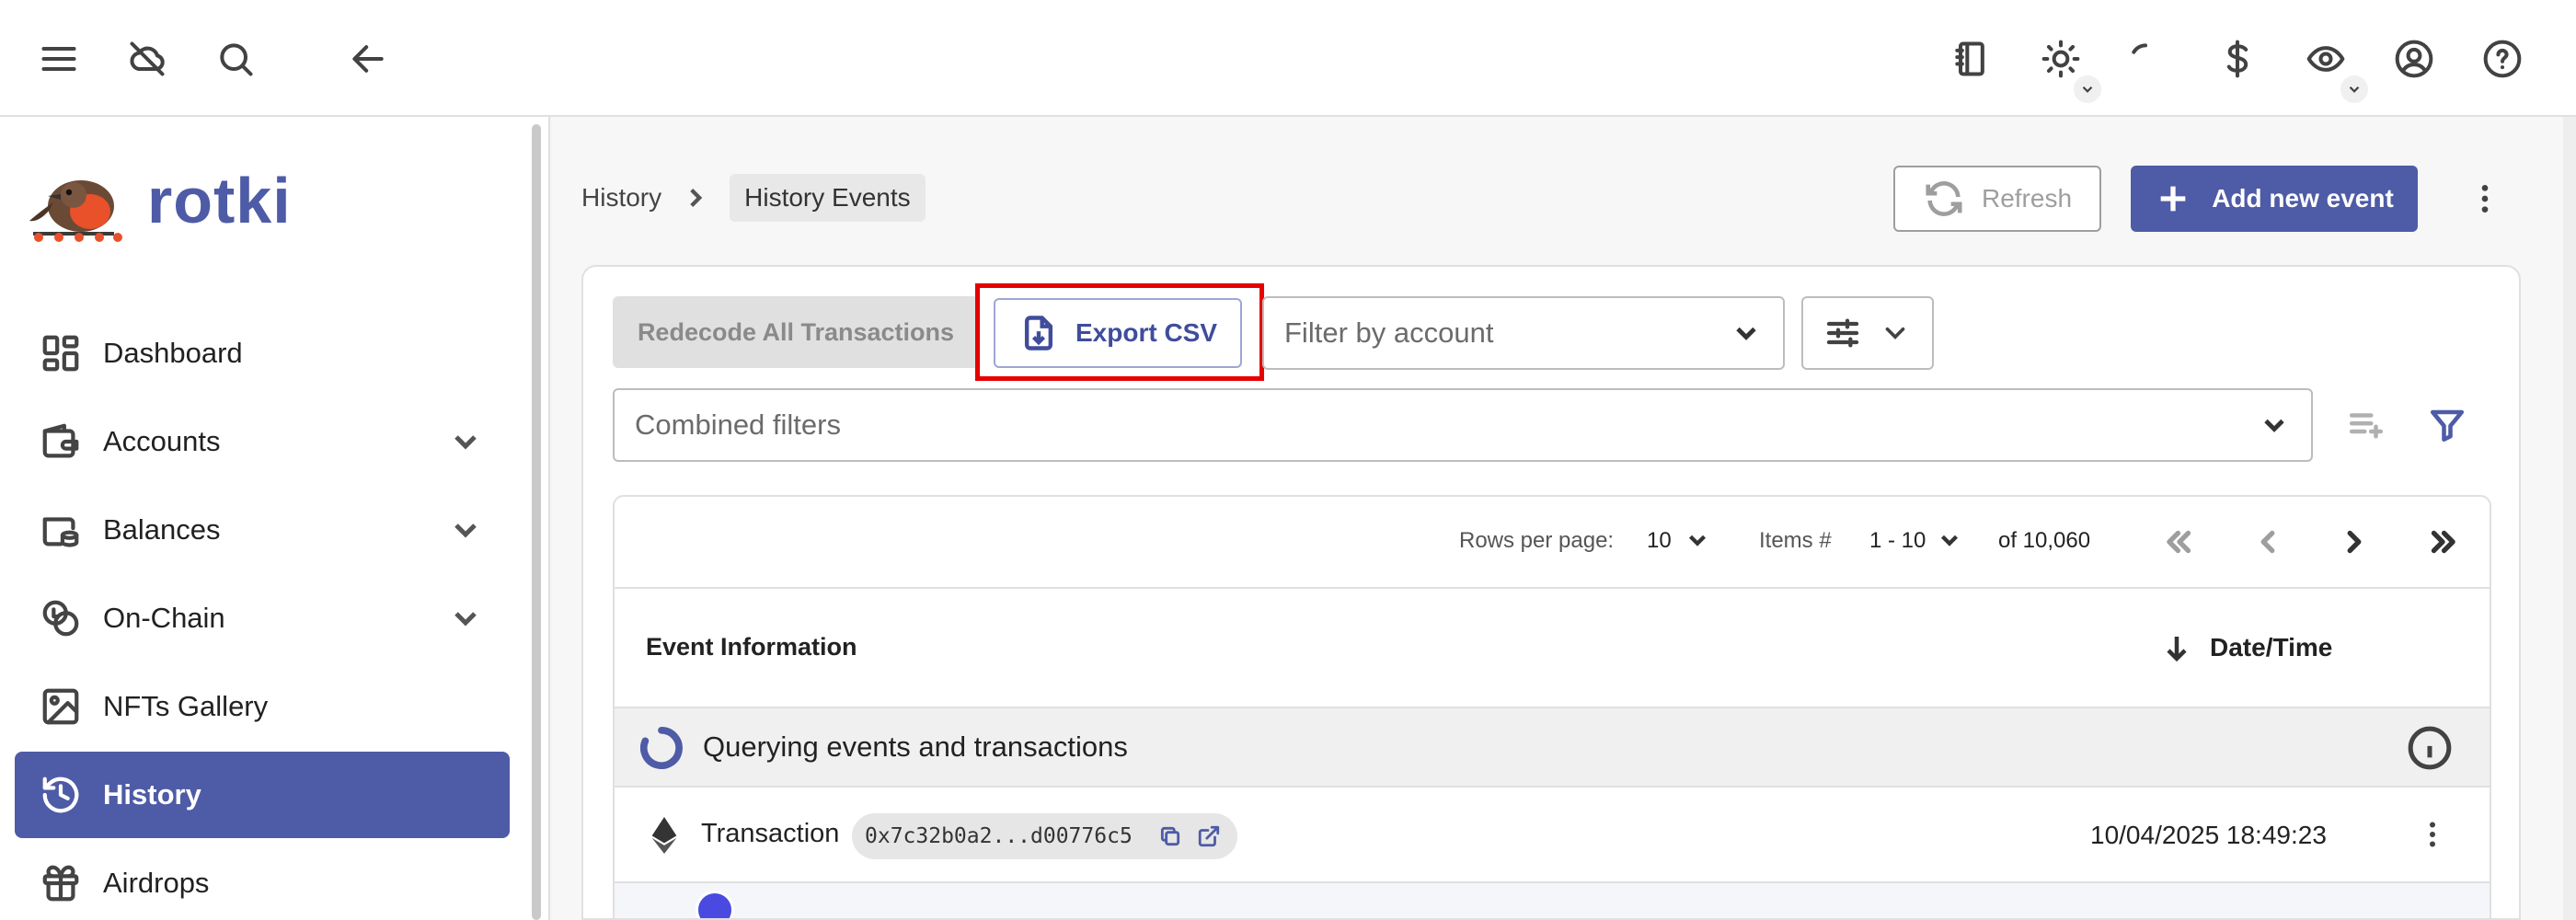  Describe the element at coordinates (2208, 835) in the screenshot. I see `event-datetime: 10/04/2025 18:49:23` at that location.